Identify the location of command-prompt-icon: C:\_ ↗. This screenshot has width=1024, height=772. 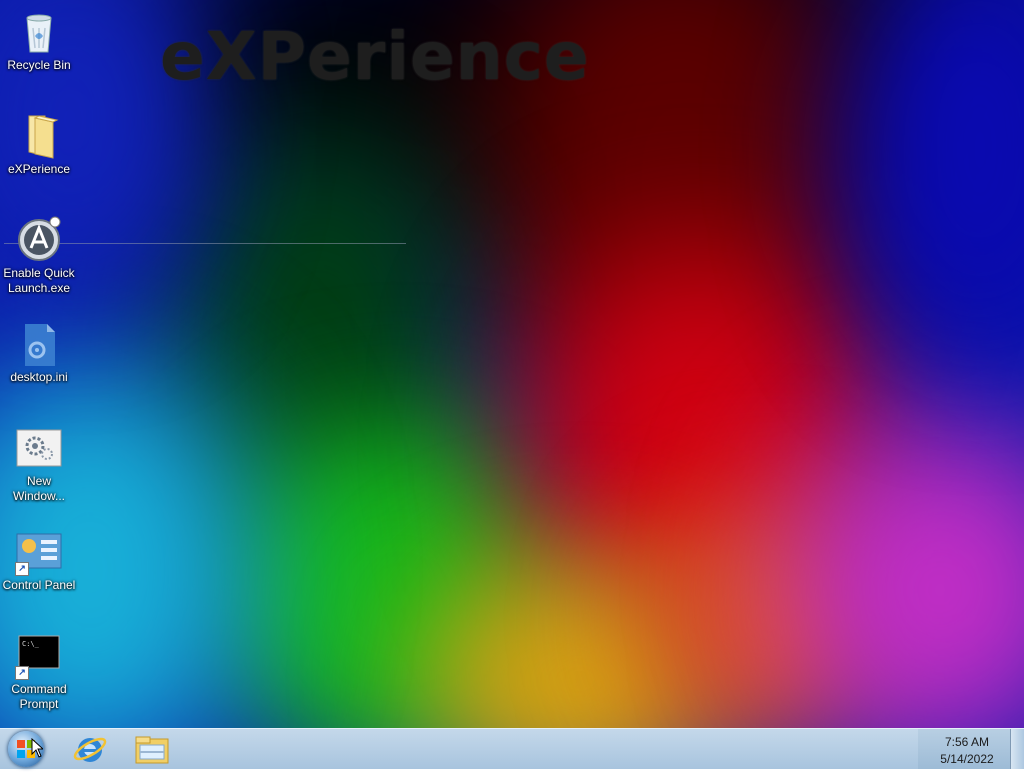
(39, 656).